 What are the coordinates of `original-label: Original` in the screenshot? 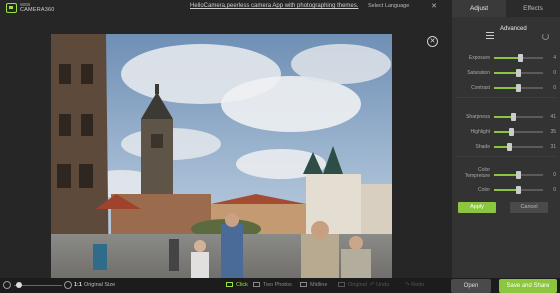 It's located at (357, 285).